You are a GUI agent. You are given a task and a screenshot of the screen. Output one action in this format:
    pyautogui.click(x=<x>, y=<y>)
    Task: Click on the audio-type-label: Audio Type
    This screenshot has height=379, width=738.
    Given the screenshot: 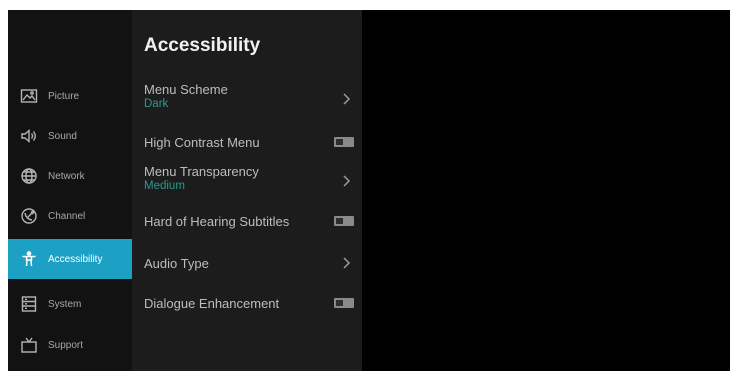 What is the action you would take?
    pyautogui.click(x=176, y=263)
    